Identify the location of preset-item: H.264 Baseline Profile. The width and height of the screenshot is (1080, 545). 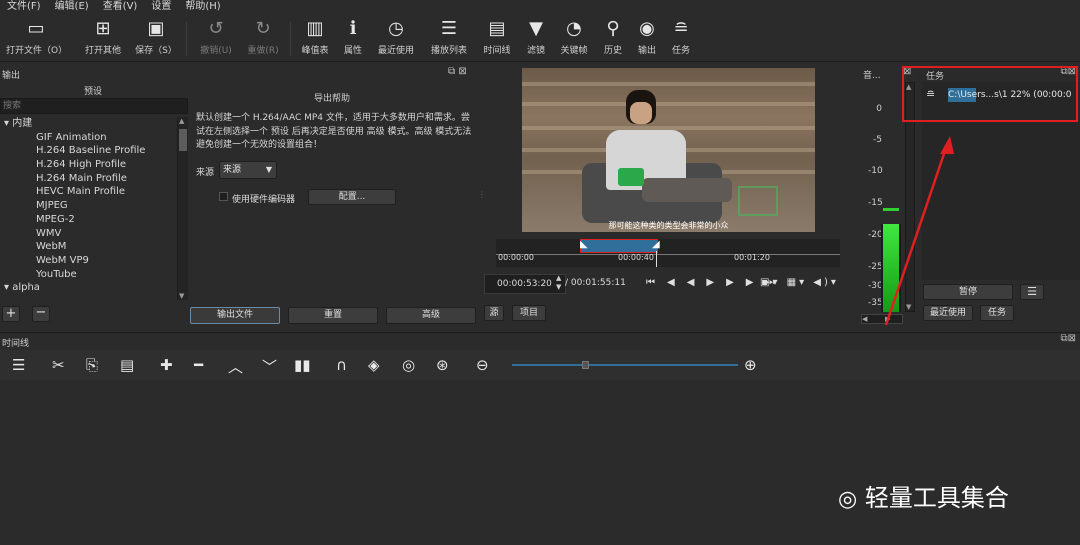
(88, 151).